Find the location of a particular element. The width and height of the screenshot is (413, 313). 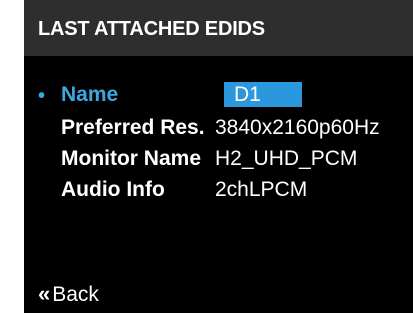

name-value-field: D1 is located at coordinates (263, 94).